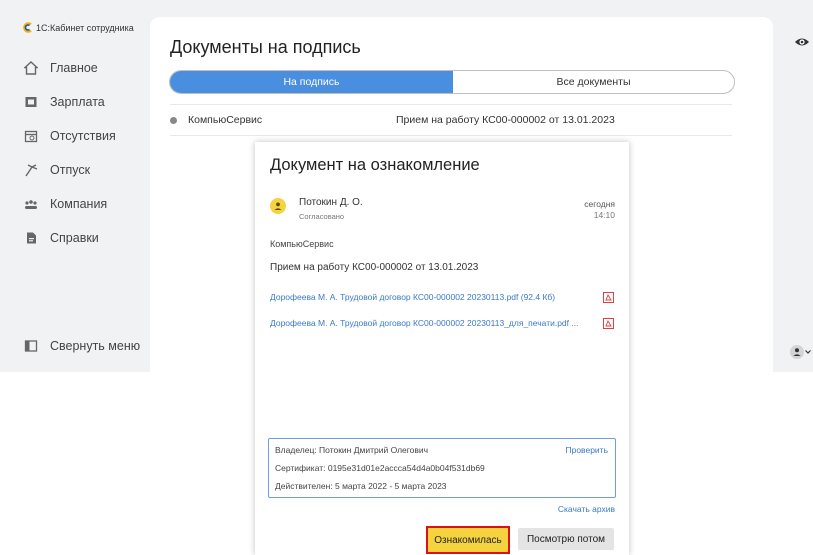 The width and height of the screenshot is (813, 555). Describe the element at coordinates (802, 42) in the screenshot. I see `eye-icon` at that location.